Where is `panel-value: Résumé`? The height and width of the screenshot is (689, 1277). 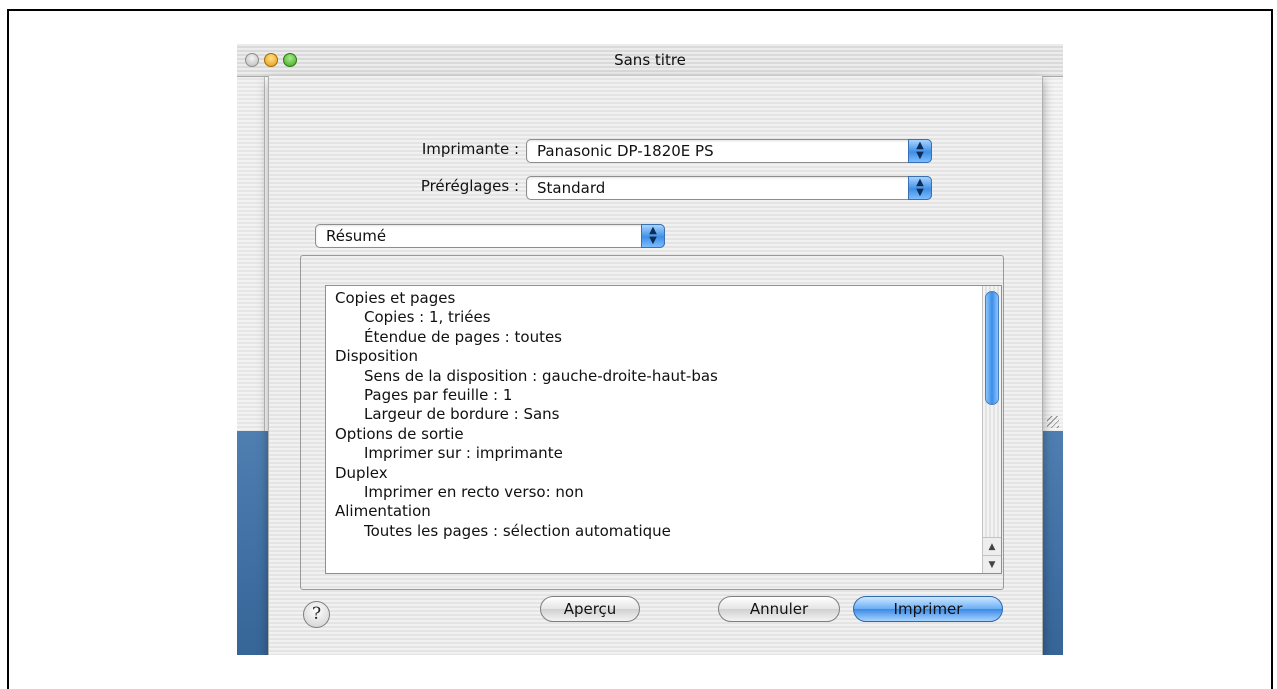 panel-value: Résumé is located at coordinates (356, 236).